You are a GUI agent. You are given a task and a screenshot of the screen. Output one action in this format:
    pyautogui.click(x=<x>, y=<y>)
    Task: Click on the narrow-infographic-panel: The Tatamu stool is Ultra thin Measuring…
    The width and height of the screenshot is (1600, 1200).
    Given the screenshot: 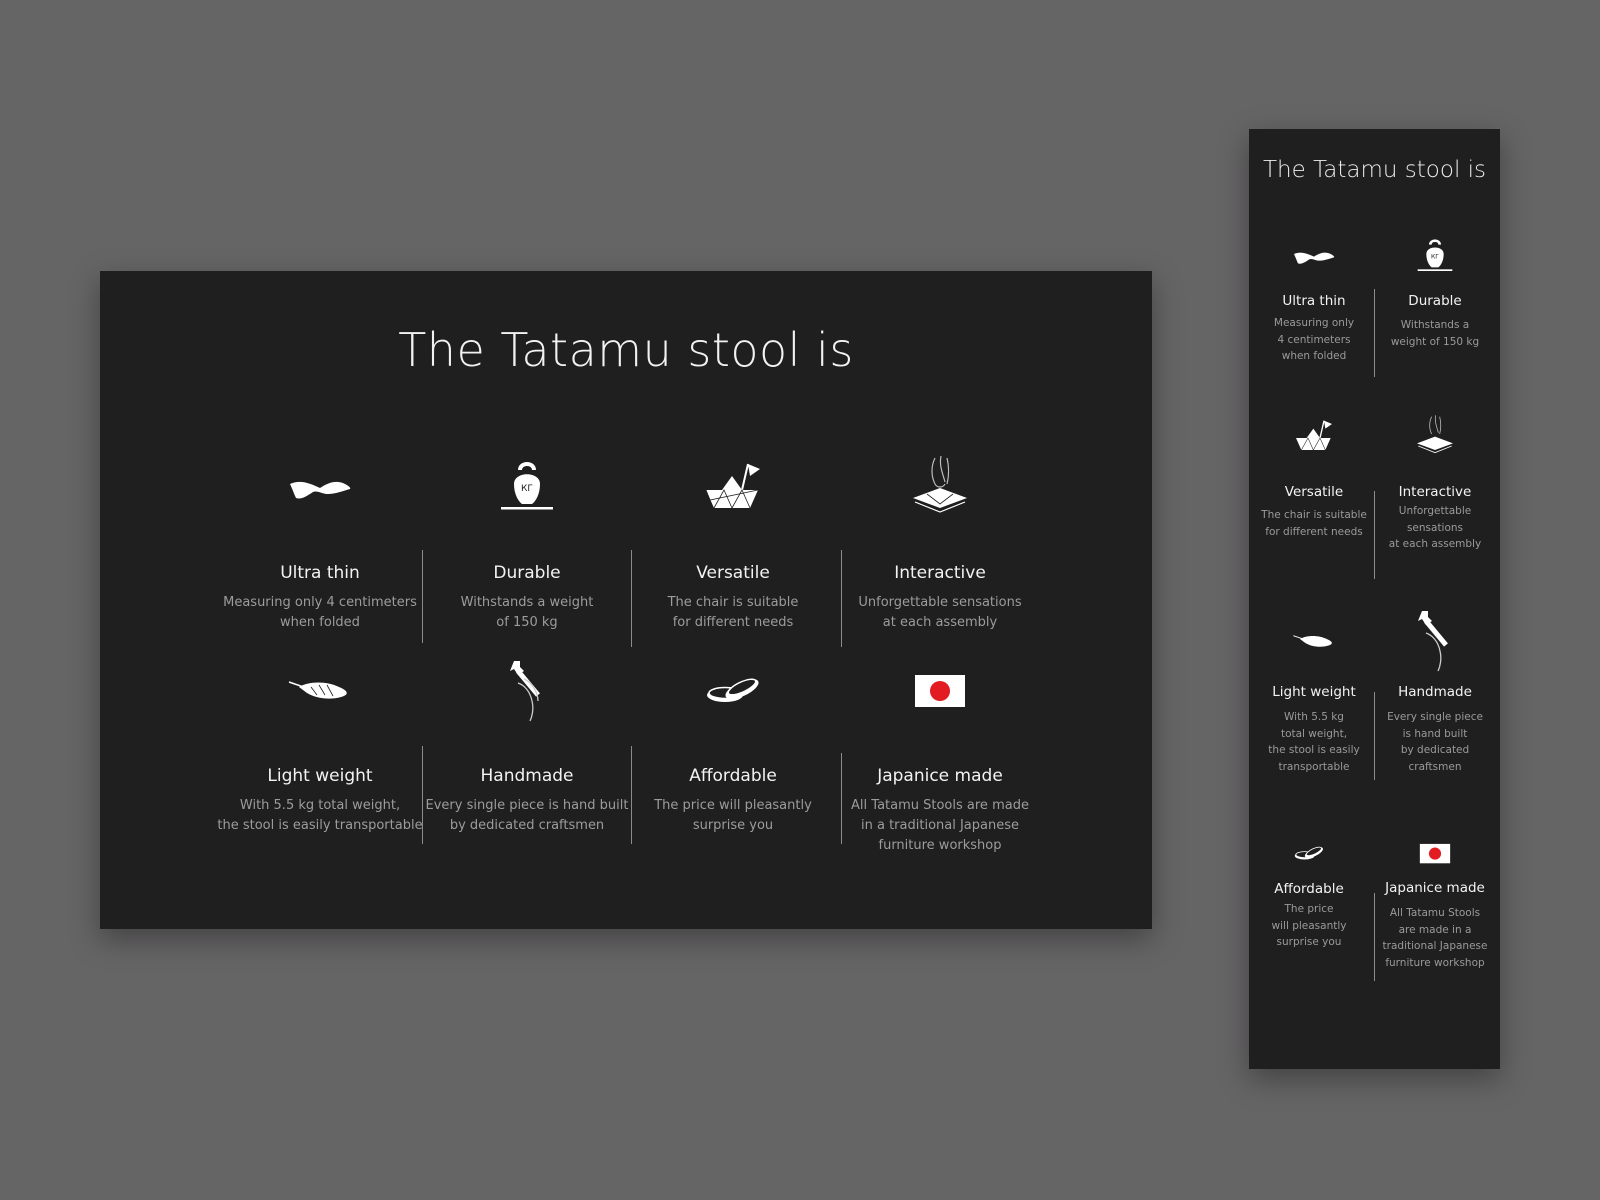 What is the action you would take?
    pyautogui.click(x=1374, y=599)
    